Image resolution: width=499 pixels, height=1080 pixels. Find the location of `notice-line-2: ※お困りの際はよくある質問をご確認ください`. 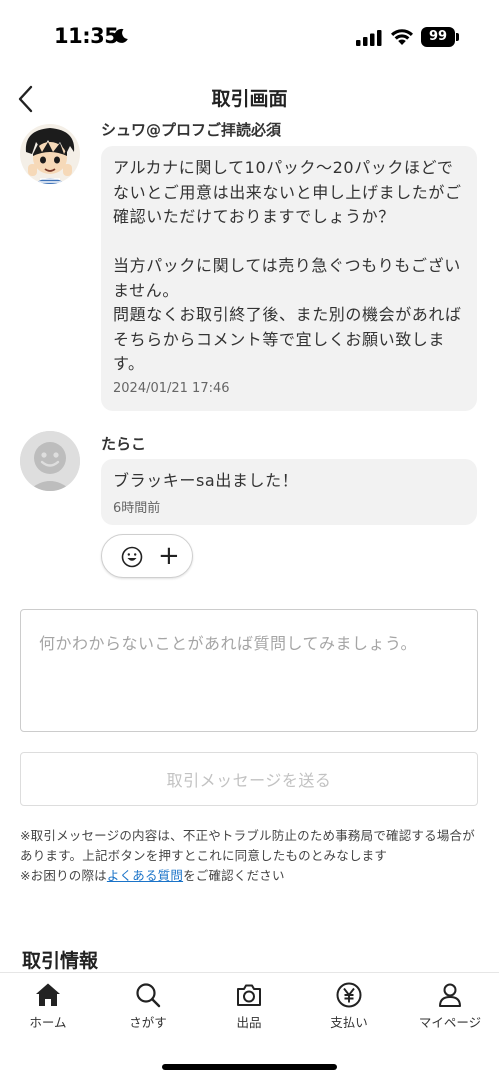

notice-line-2: ※お困りの際はよくある質問をご確認ください is located at coordinates (251, 876).